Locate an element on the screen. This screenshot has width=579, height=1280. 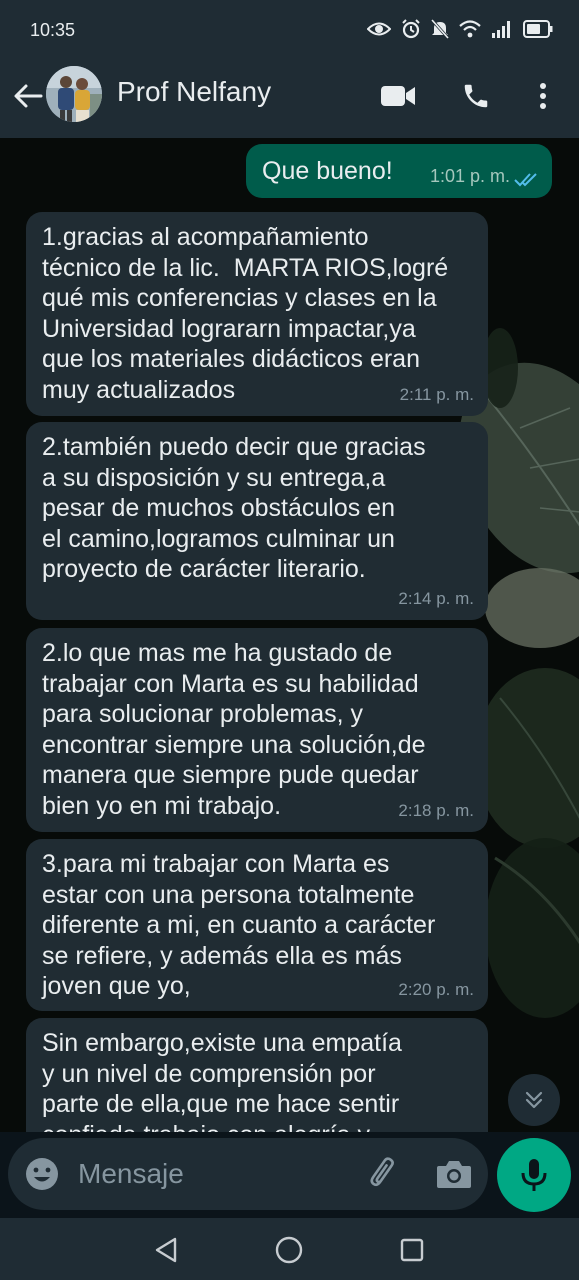
wifi-icon is located at coordinates (470, 29).